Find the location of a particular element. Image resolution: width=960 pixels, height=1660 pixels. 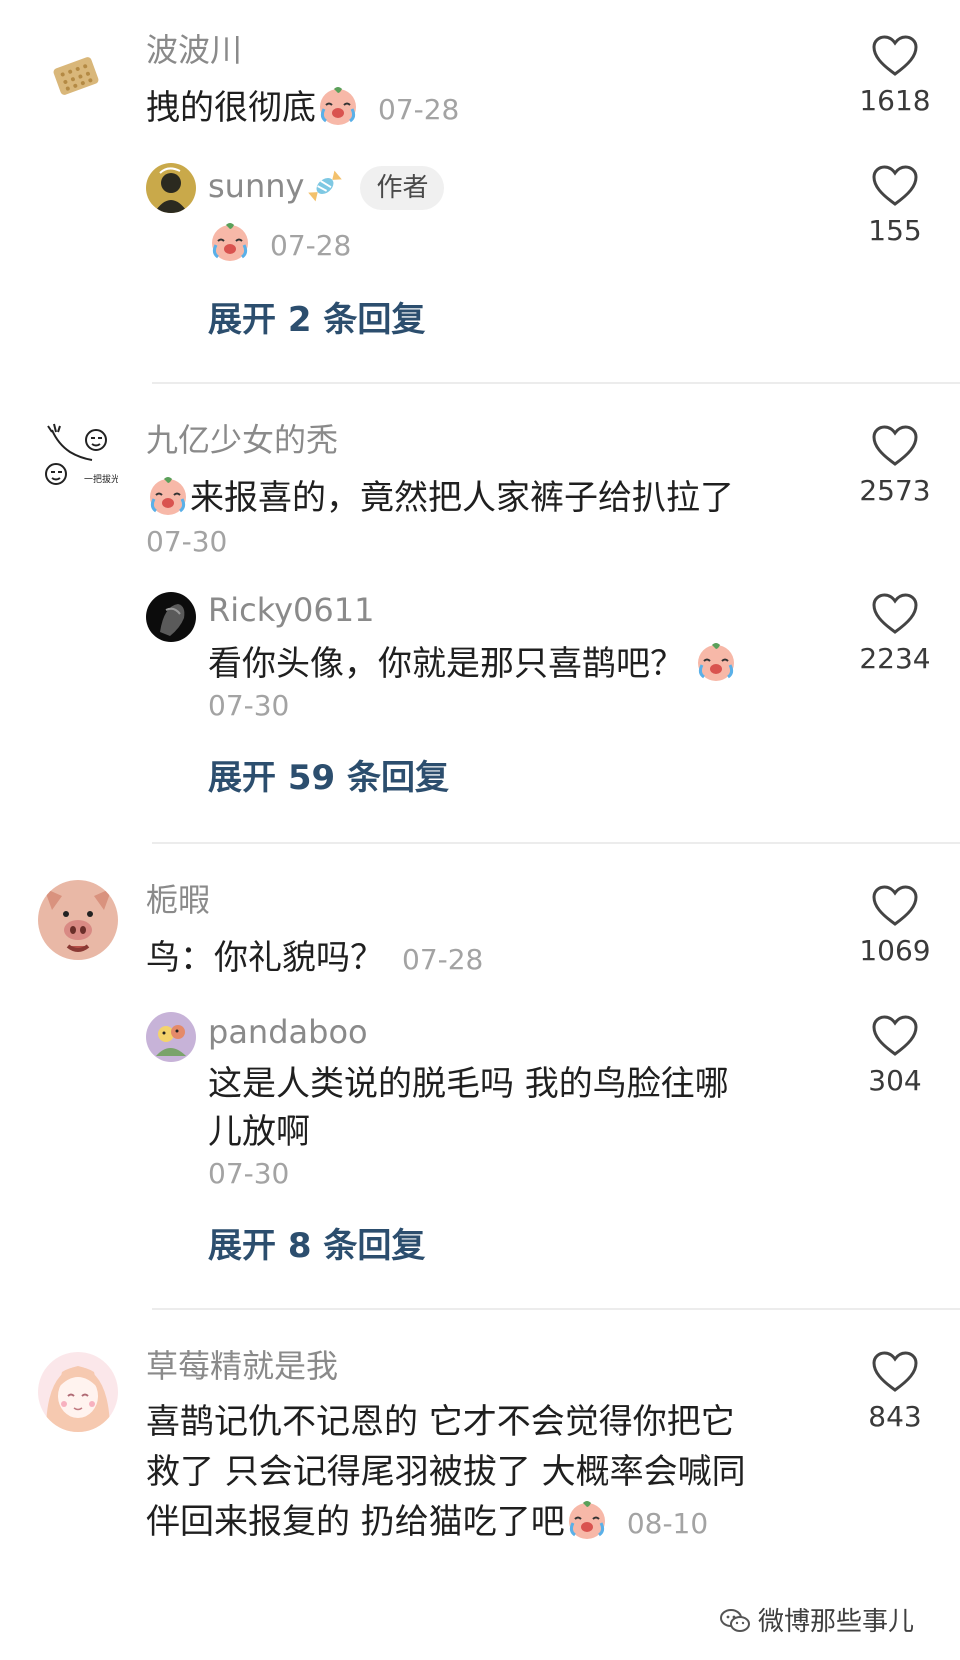

expand-replies-link: 展开 59 条回复 is located at coordinates (328, 778).